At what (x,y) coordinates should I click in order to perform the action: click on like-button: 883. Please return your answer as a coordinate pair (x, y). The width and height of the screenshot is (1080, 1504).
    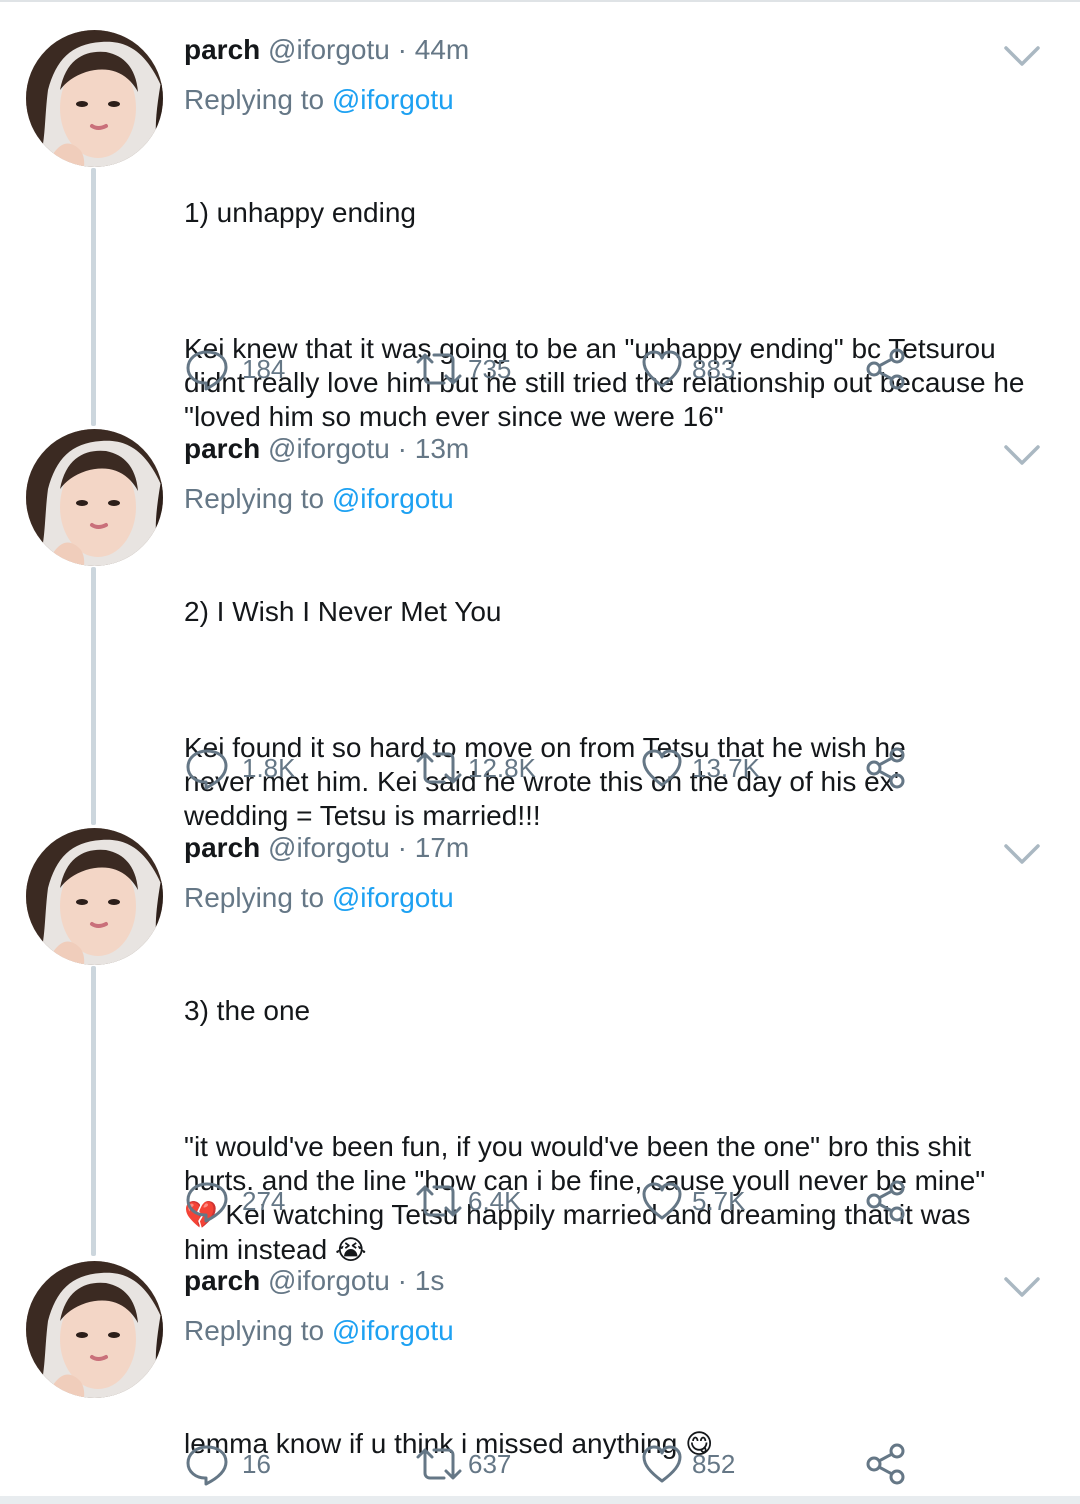
    Looking at the image, I should click on (687, 369).